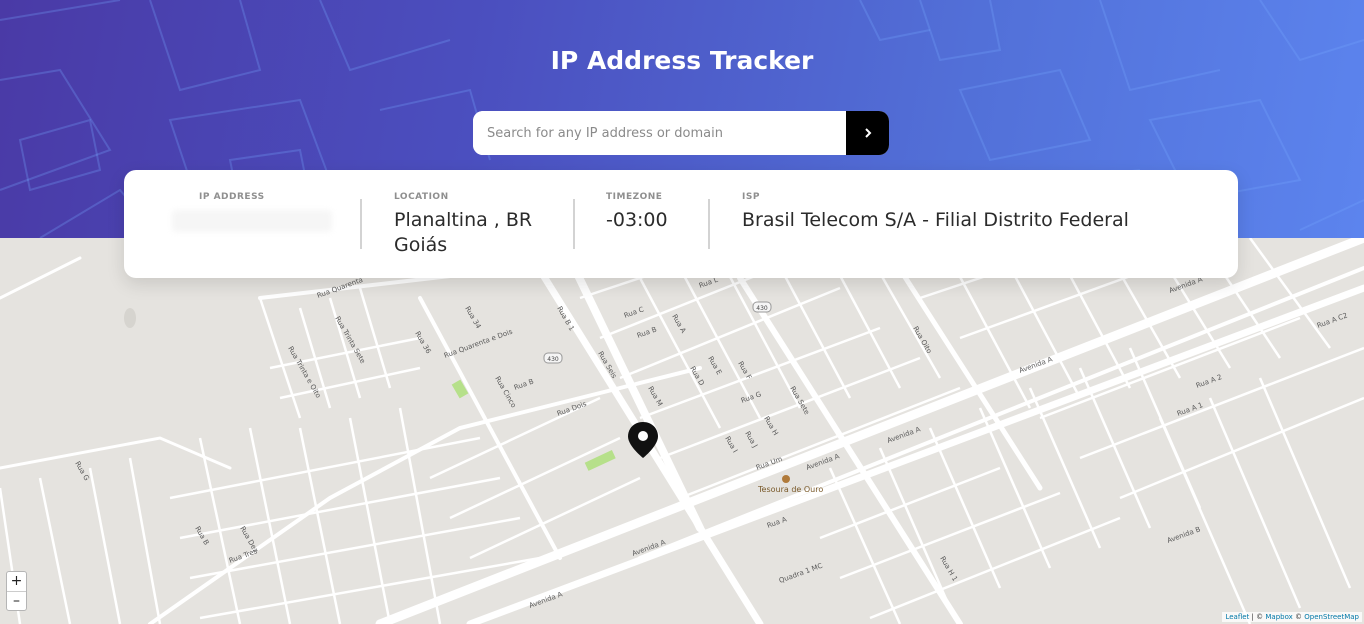 The height and width of the screenshot is (624, 1364). I want to click on location-value-line1: Planaltina , BR, so click(463, 220).